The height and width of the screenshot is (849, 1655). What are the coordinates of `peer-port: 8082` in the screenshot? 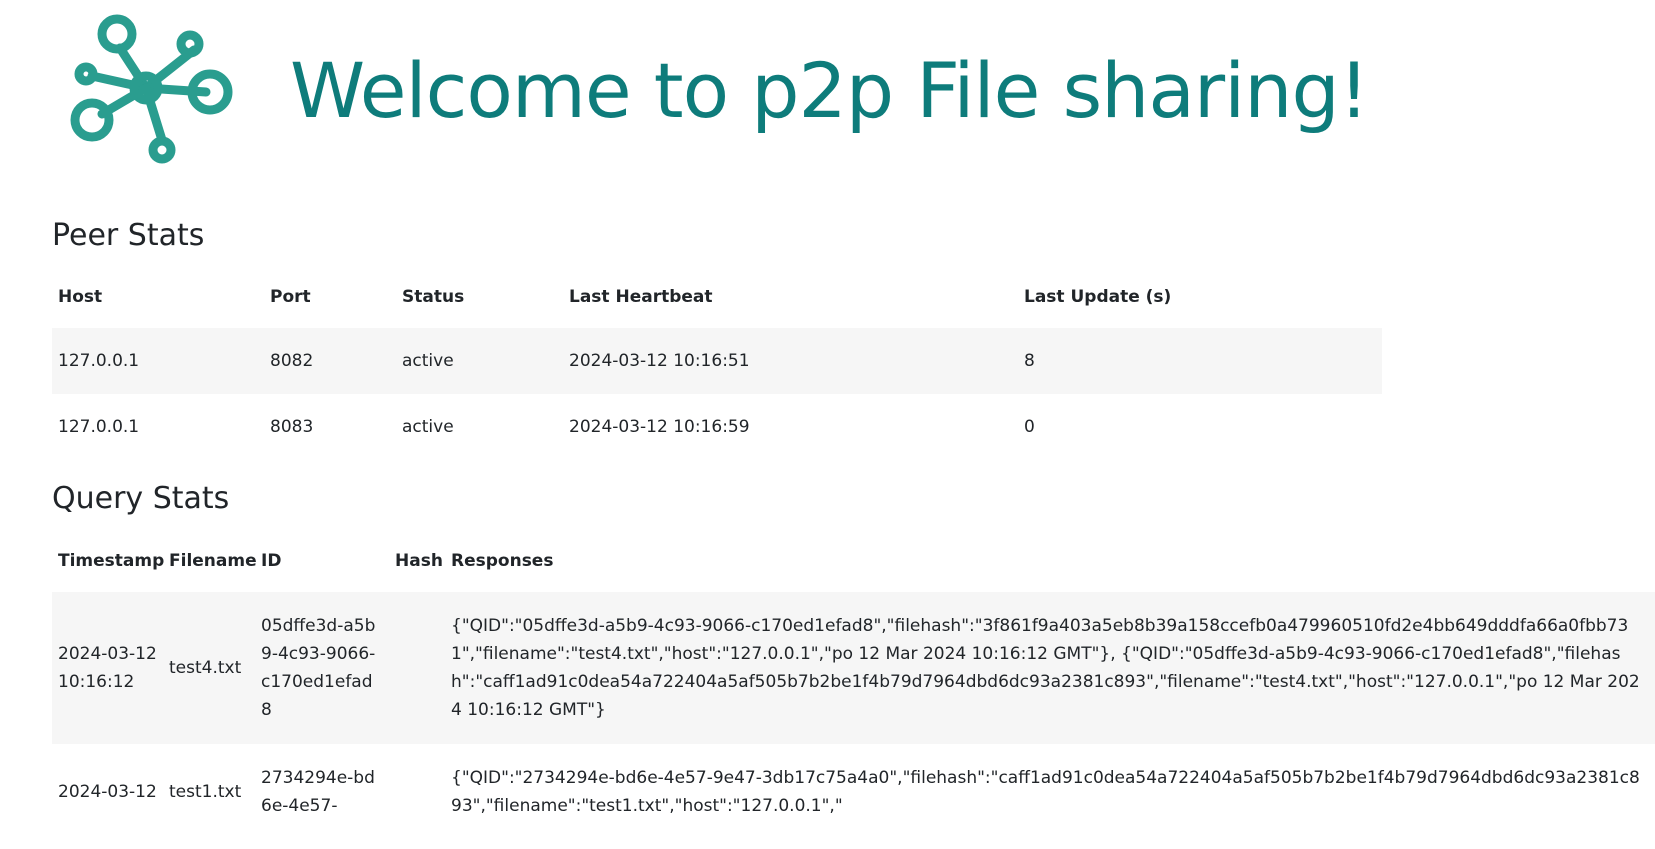 It's located at (292, 361).